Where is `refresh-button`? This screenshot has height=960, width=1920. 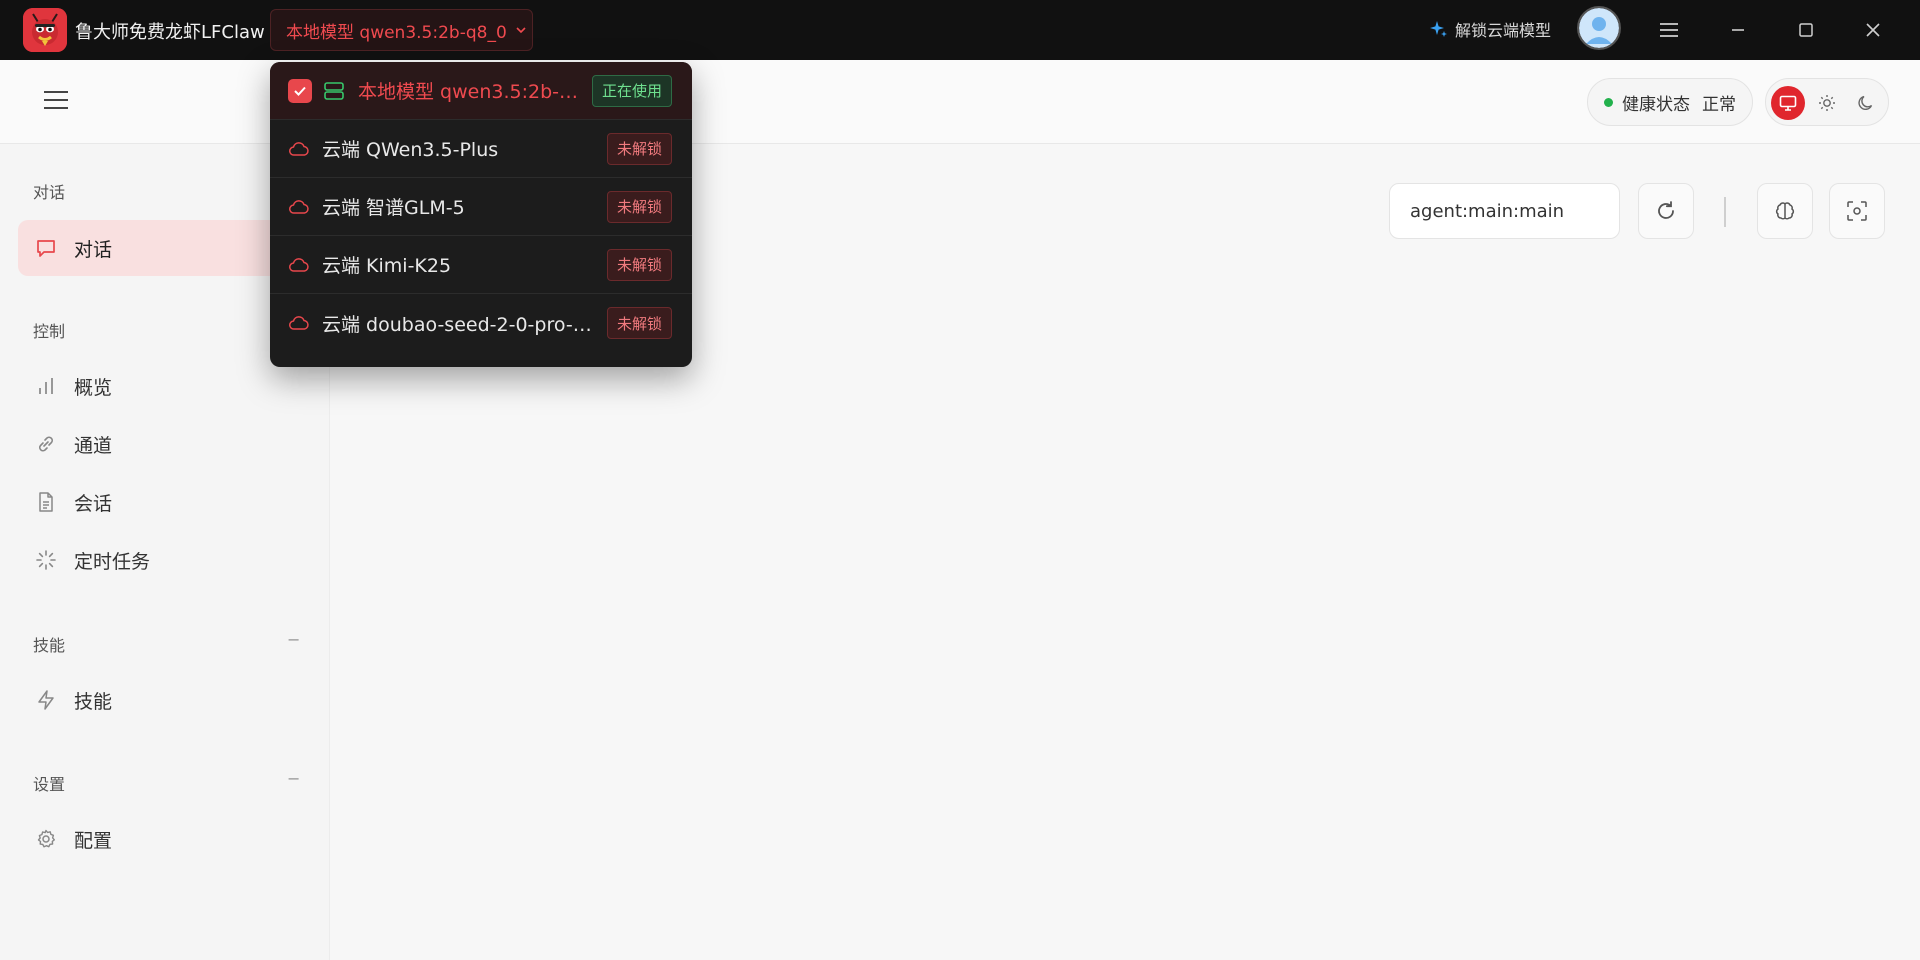
refresh-button is located at coordinates (1666, 211).